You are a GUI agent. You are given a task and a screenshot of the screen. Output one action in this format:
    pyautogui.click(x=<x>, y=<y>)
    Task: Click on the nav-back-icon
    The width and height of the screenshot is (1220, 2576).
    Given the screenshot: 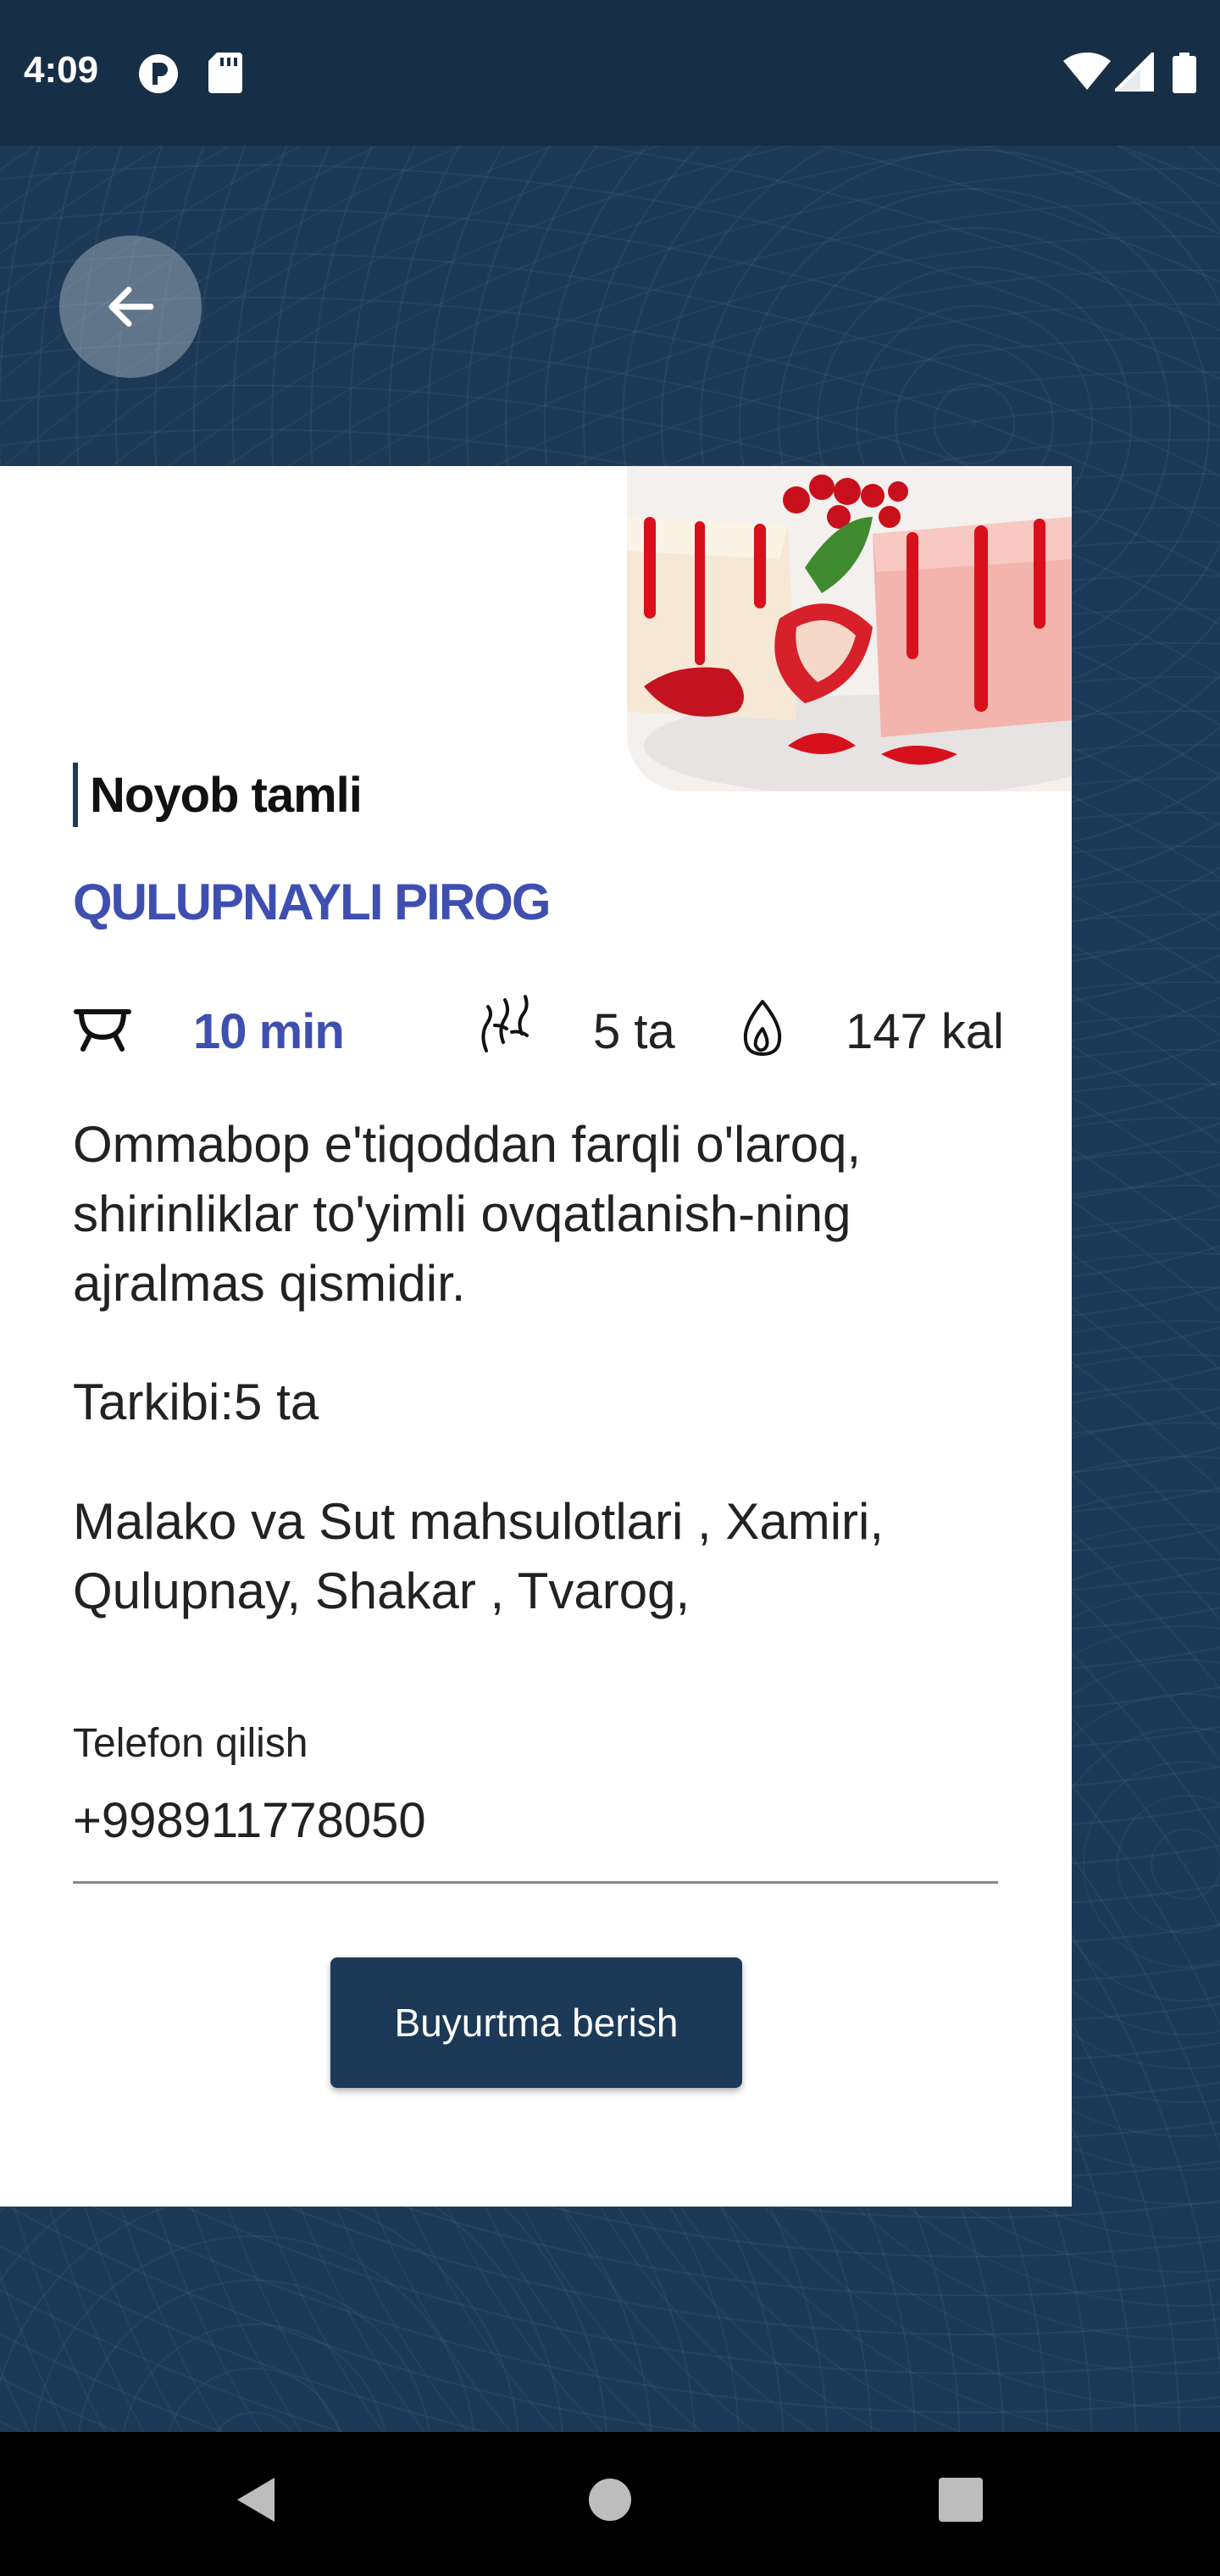 What is the action you would take?
    pyautogui.click(x=255, y=2499)
    